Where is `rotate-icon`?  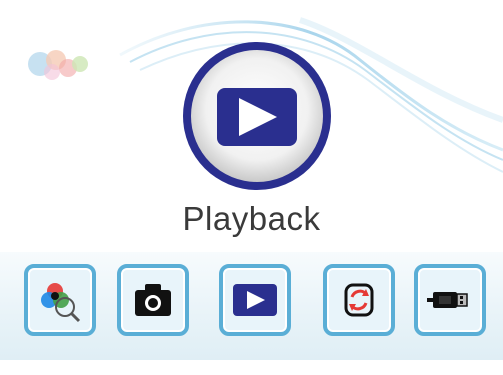 rotate-icon is located at coordinates (359, 300).